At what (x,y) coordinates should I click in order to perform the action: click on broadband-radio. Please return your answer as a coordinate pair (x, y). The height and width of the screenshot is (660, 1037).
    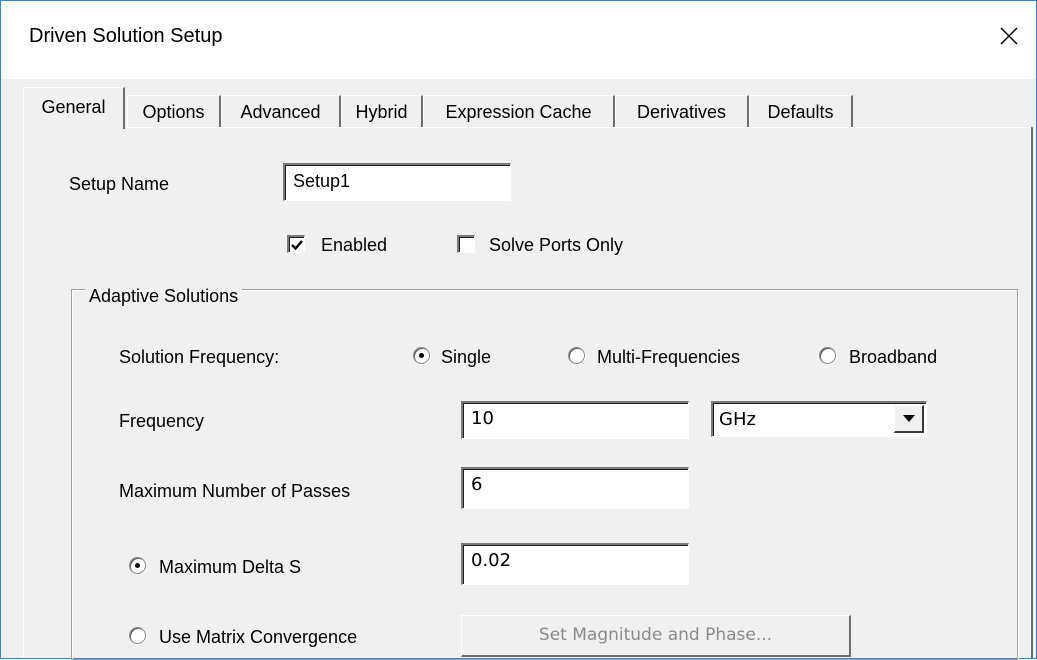
    Looking at the image, I should click on (827, 355).